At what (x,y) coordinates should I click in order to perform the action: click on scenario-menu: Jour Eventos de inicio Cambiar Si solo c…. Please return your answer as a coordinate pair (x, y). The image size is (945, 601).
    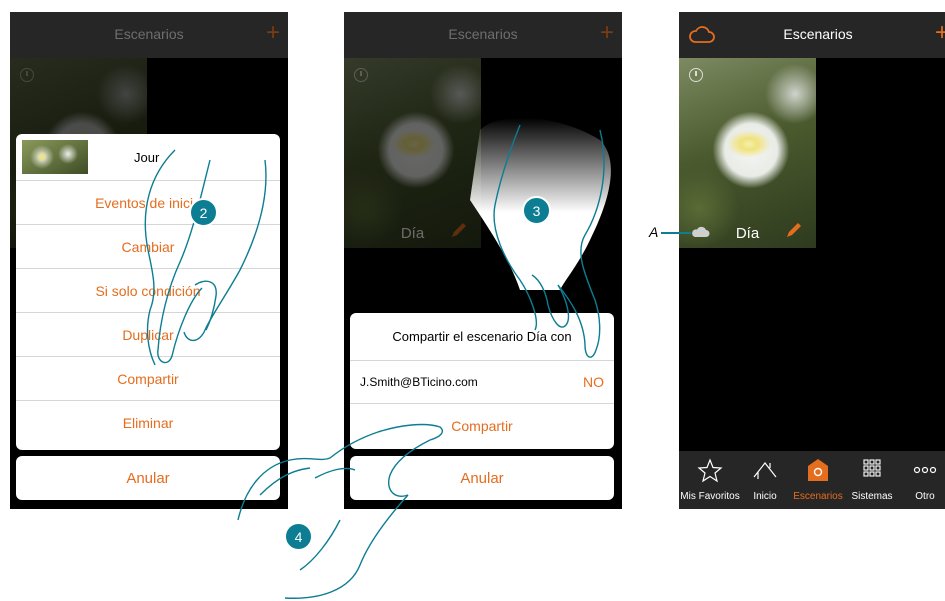
    Looking at the image, I should click on (148, 292).